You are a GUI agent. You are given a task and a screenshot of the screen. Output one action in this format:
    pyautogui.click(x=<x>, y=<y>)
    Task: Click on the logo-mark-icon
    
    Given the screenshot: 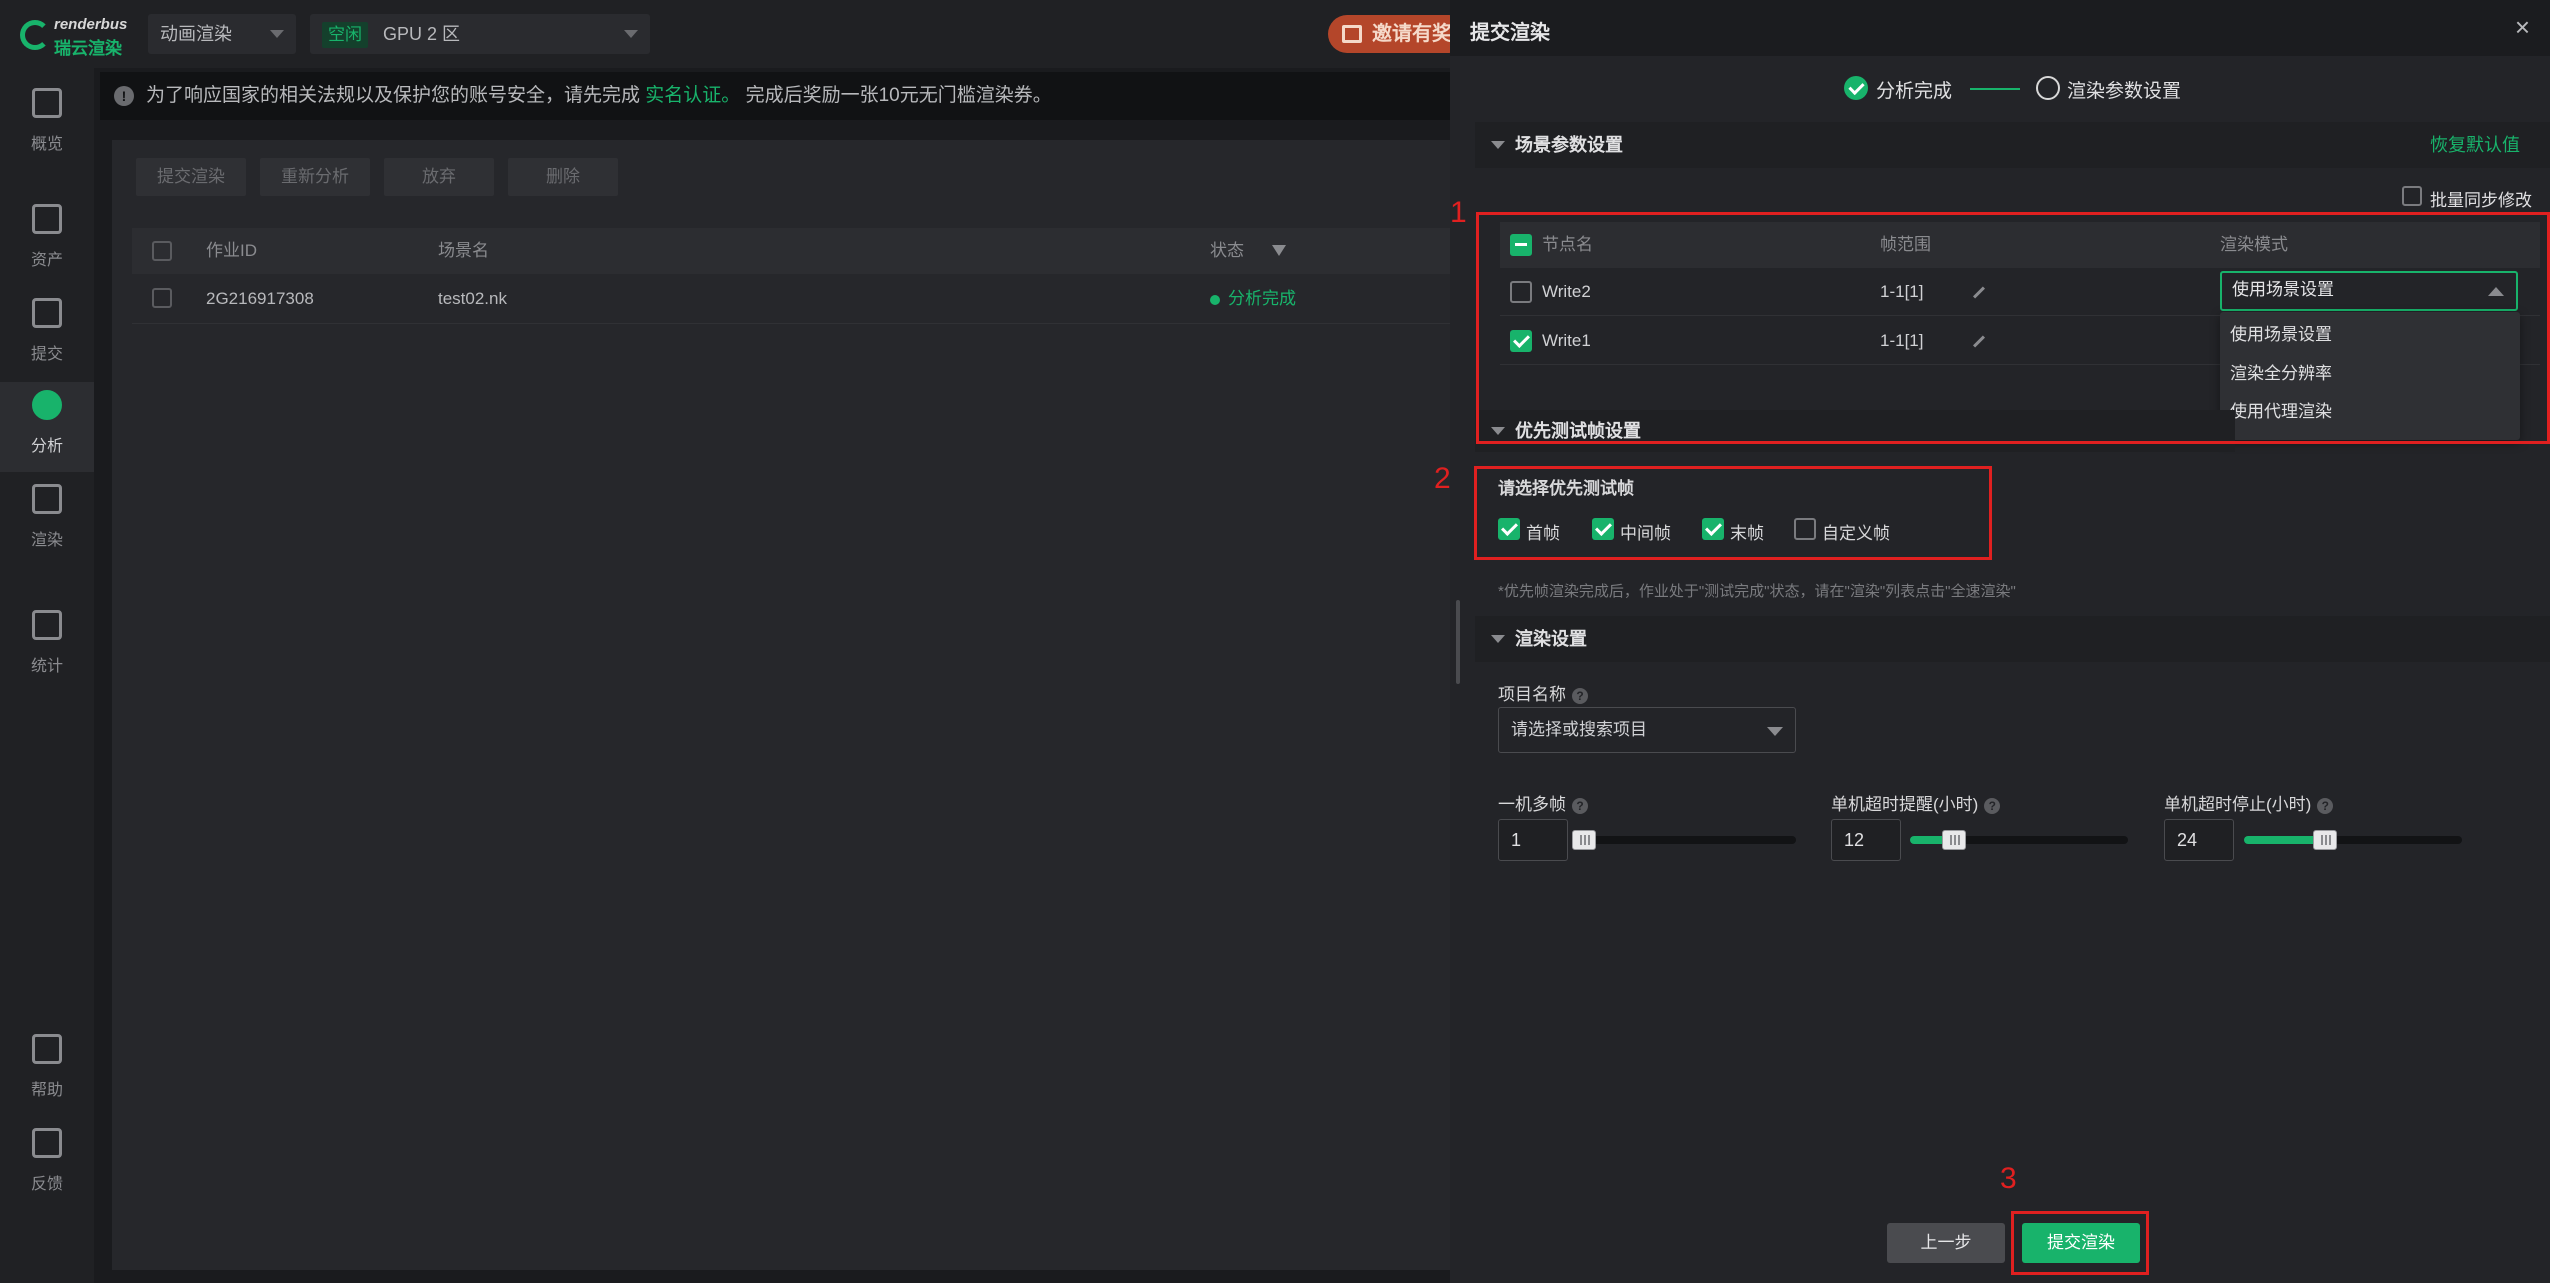 What is the action you would take?
    pyautogui.click(x=35, y=35)
    